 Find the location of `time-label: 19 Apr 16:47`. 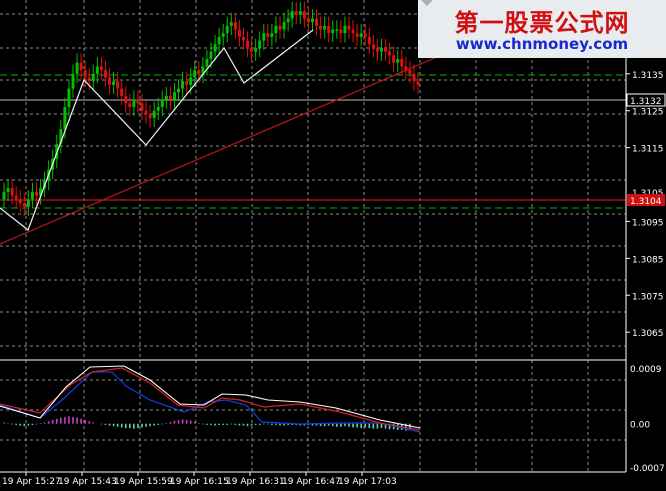

time-label: 19 Apr 16:47 is located at coordinates (311, 482).